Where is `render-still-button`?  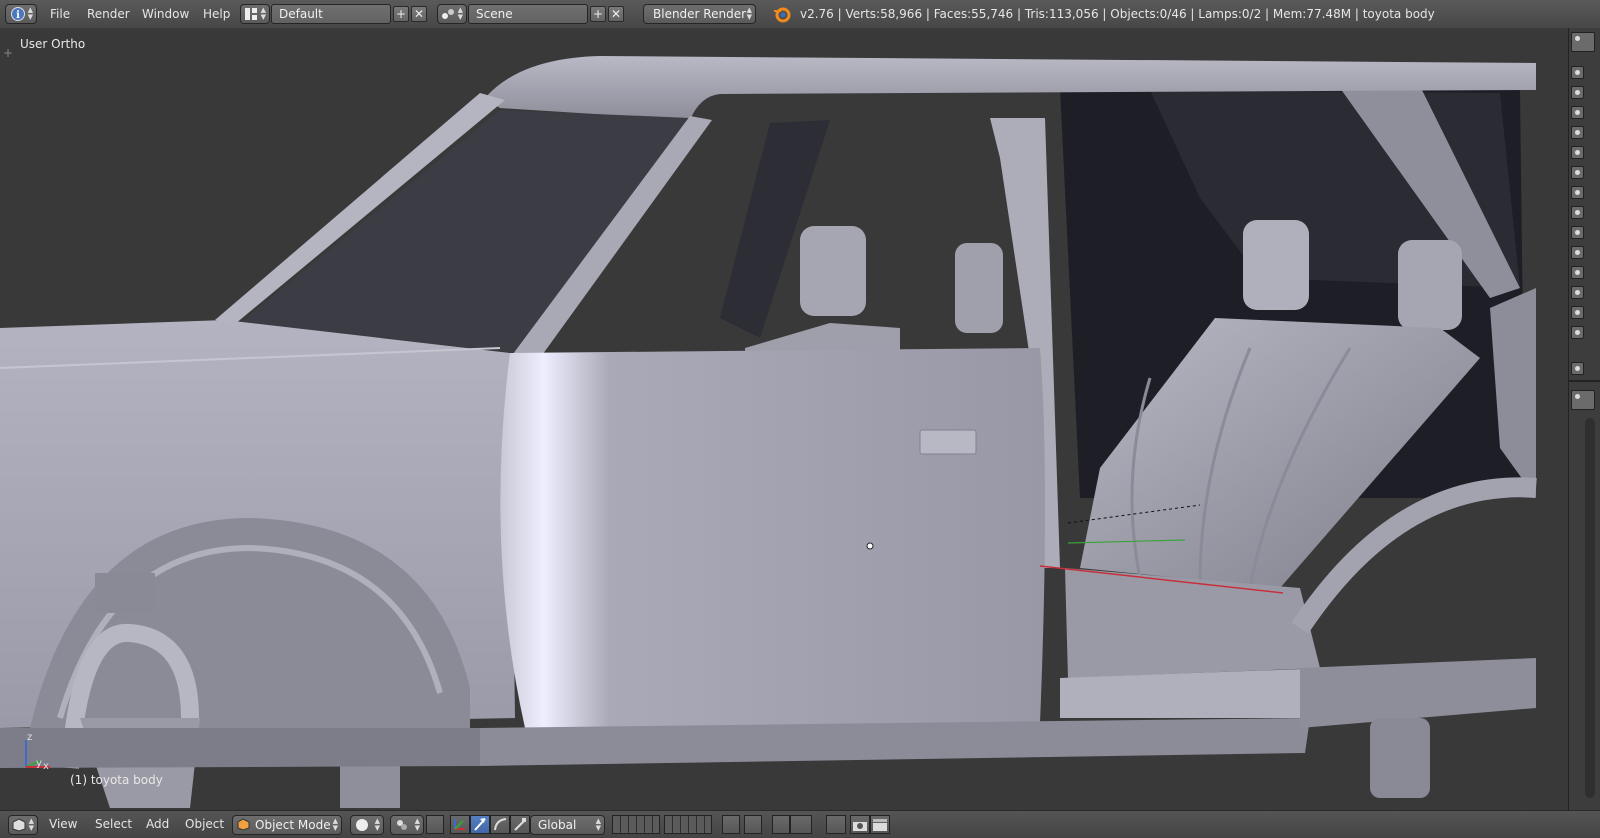
render-still-button is located at coordinates (860, 824).